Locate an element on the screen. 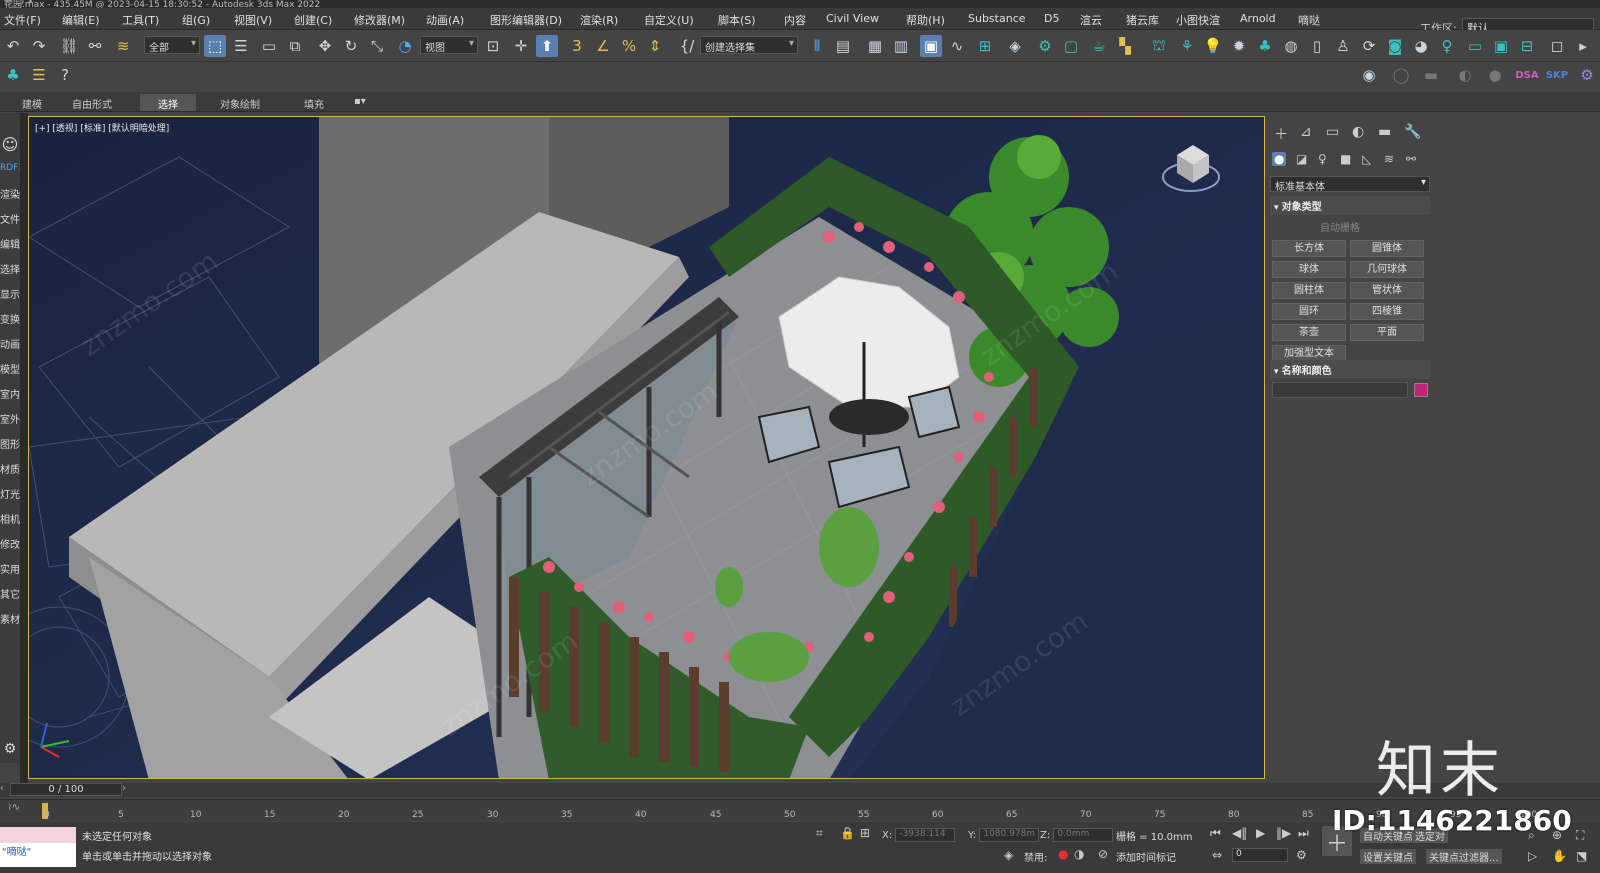  grid-window-icon: ⊟ is located at coordinates (1527, 46).